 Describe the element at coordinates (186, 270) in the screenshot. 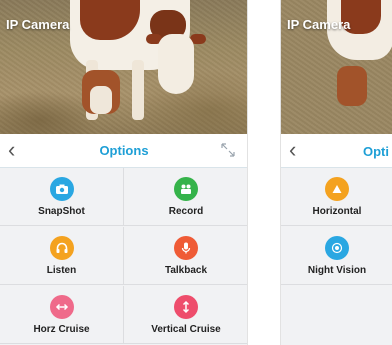

I see `option-label: Talkback` at that location.